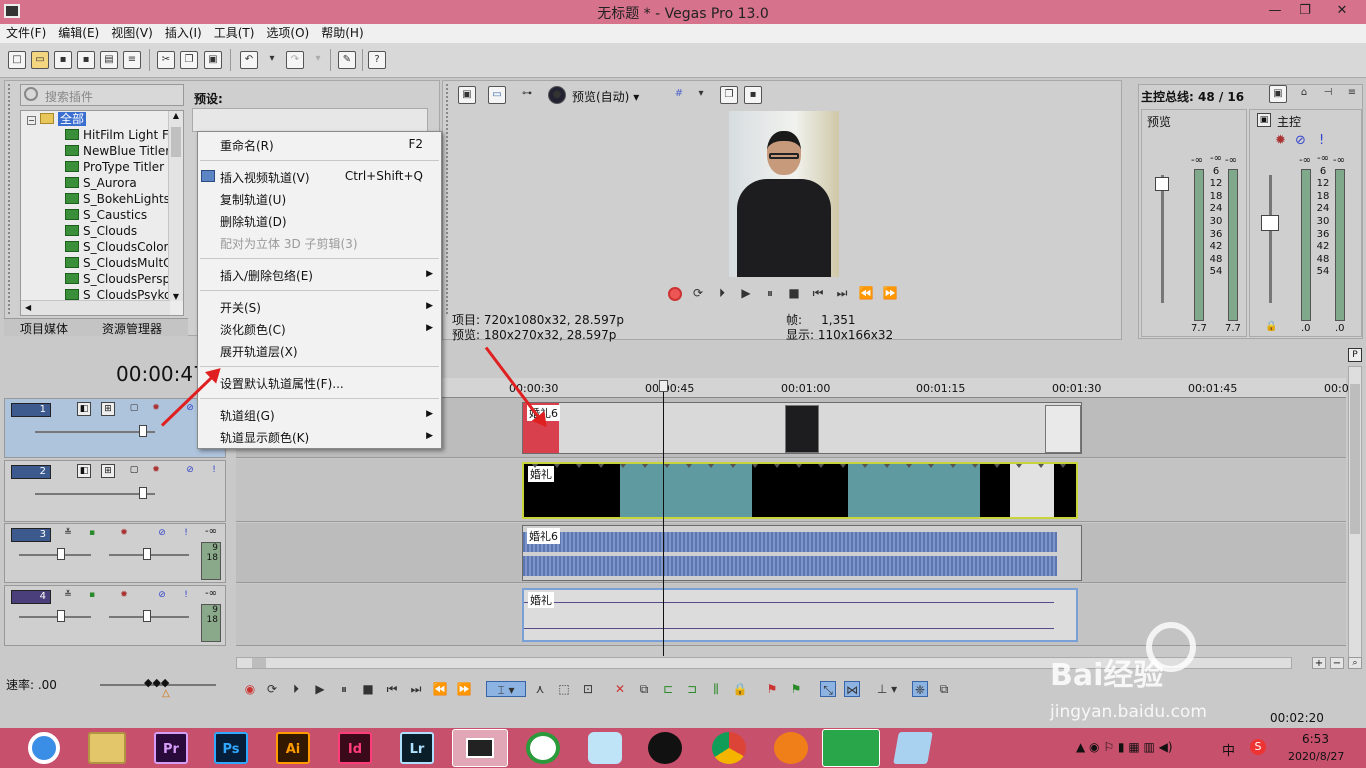 Image resolution: width=1366 pixels, height=768 pixels. What do you see at coordinates (132, 33) in the screenshot?
I see `menu-view: 视图(V)` at bounding box center [132, 33].